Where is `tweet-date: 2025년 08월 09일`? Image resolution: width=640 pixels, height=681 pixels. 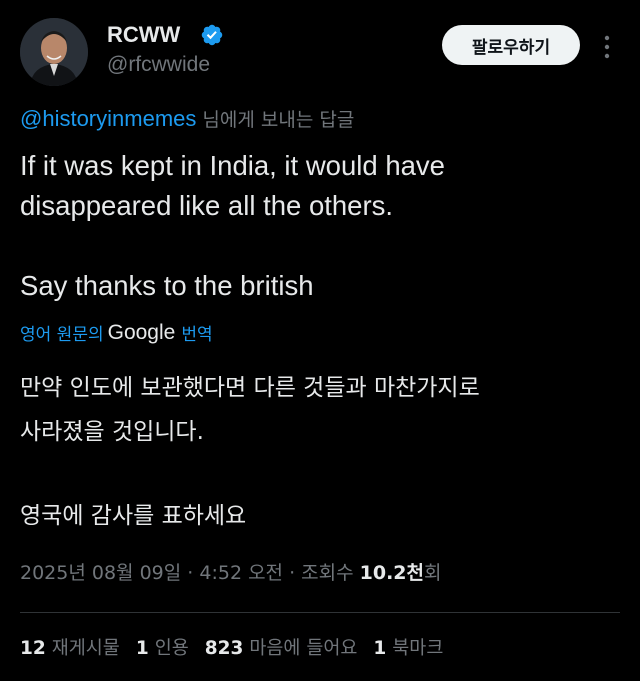 tweet-date: 2025년 08월 09일 is located at coordinates (100, 573).